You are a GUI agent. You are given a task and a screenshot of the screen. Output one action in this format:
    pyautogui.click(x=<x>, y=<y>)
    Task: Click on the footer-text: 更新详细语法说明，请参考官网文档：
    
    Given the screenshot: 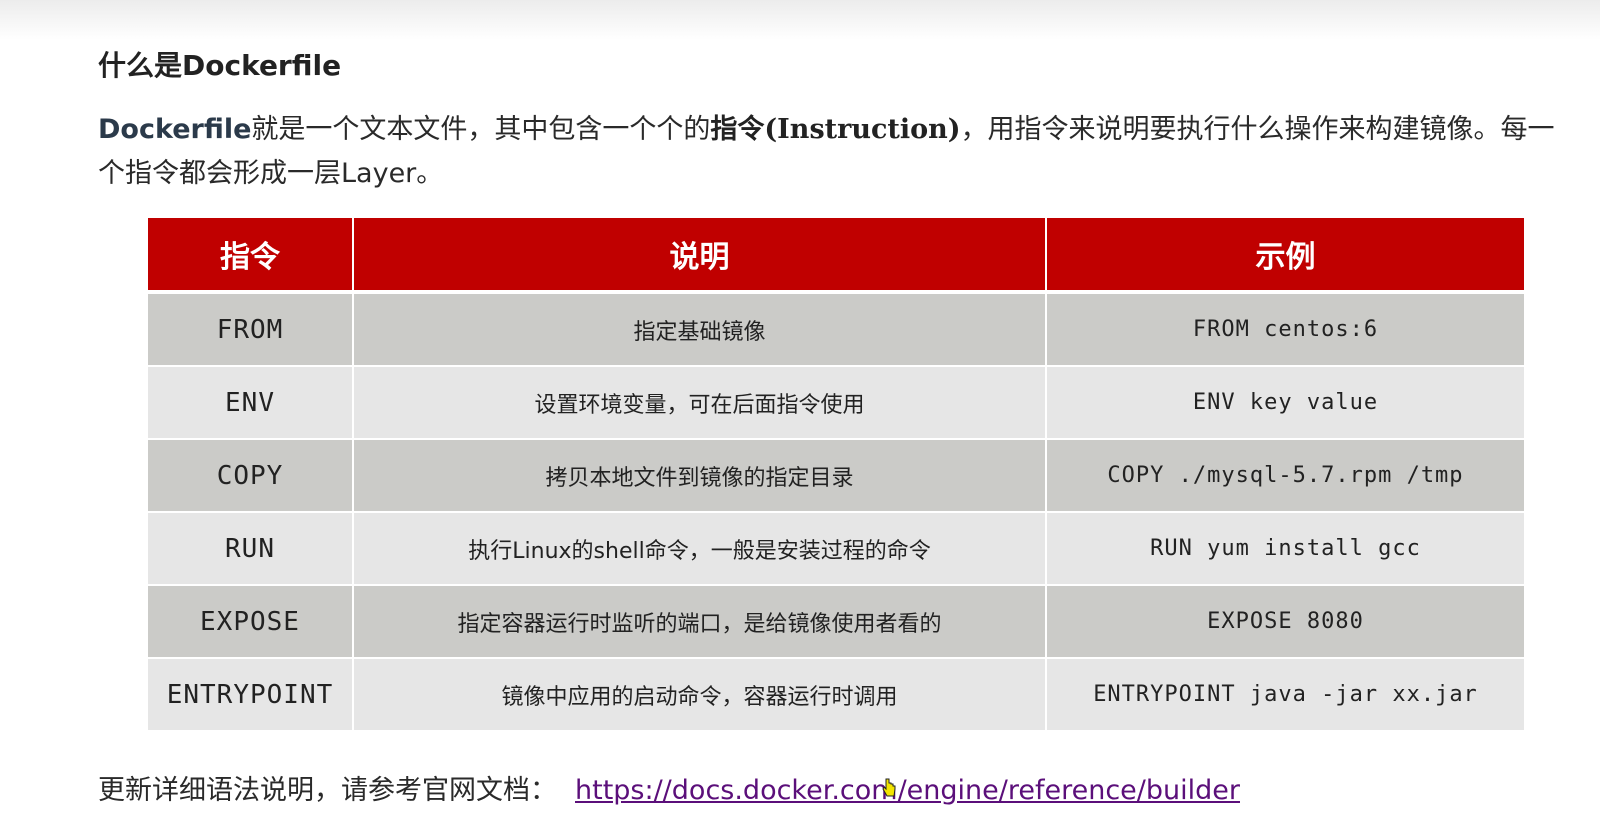 What is the action you would take?
    pyautogui.click(x=327, y=790)
    